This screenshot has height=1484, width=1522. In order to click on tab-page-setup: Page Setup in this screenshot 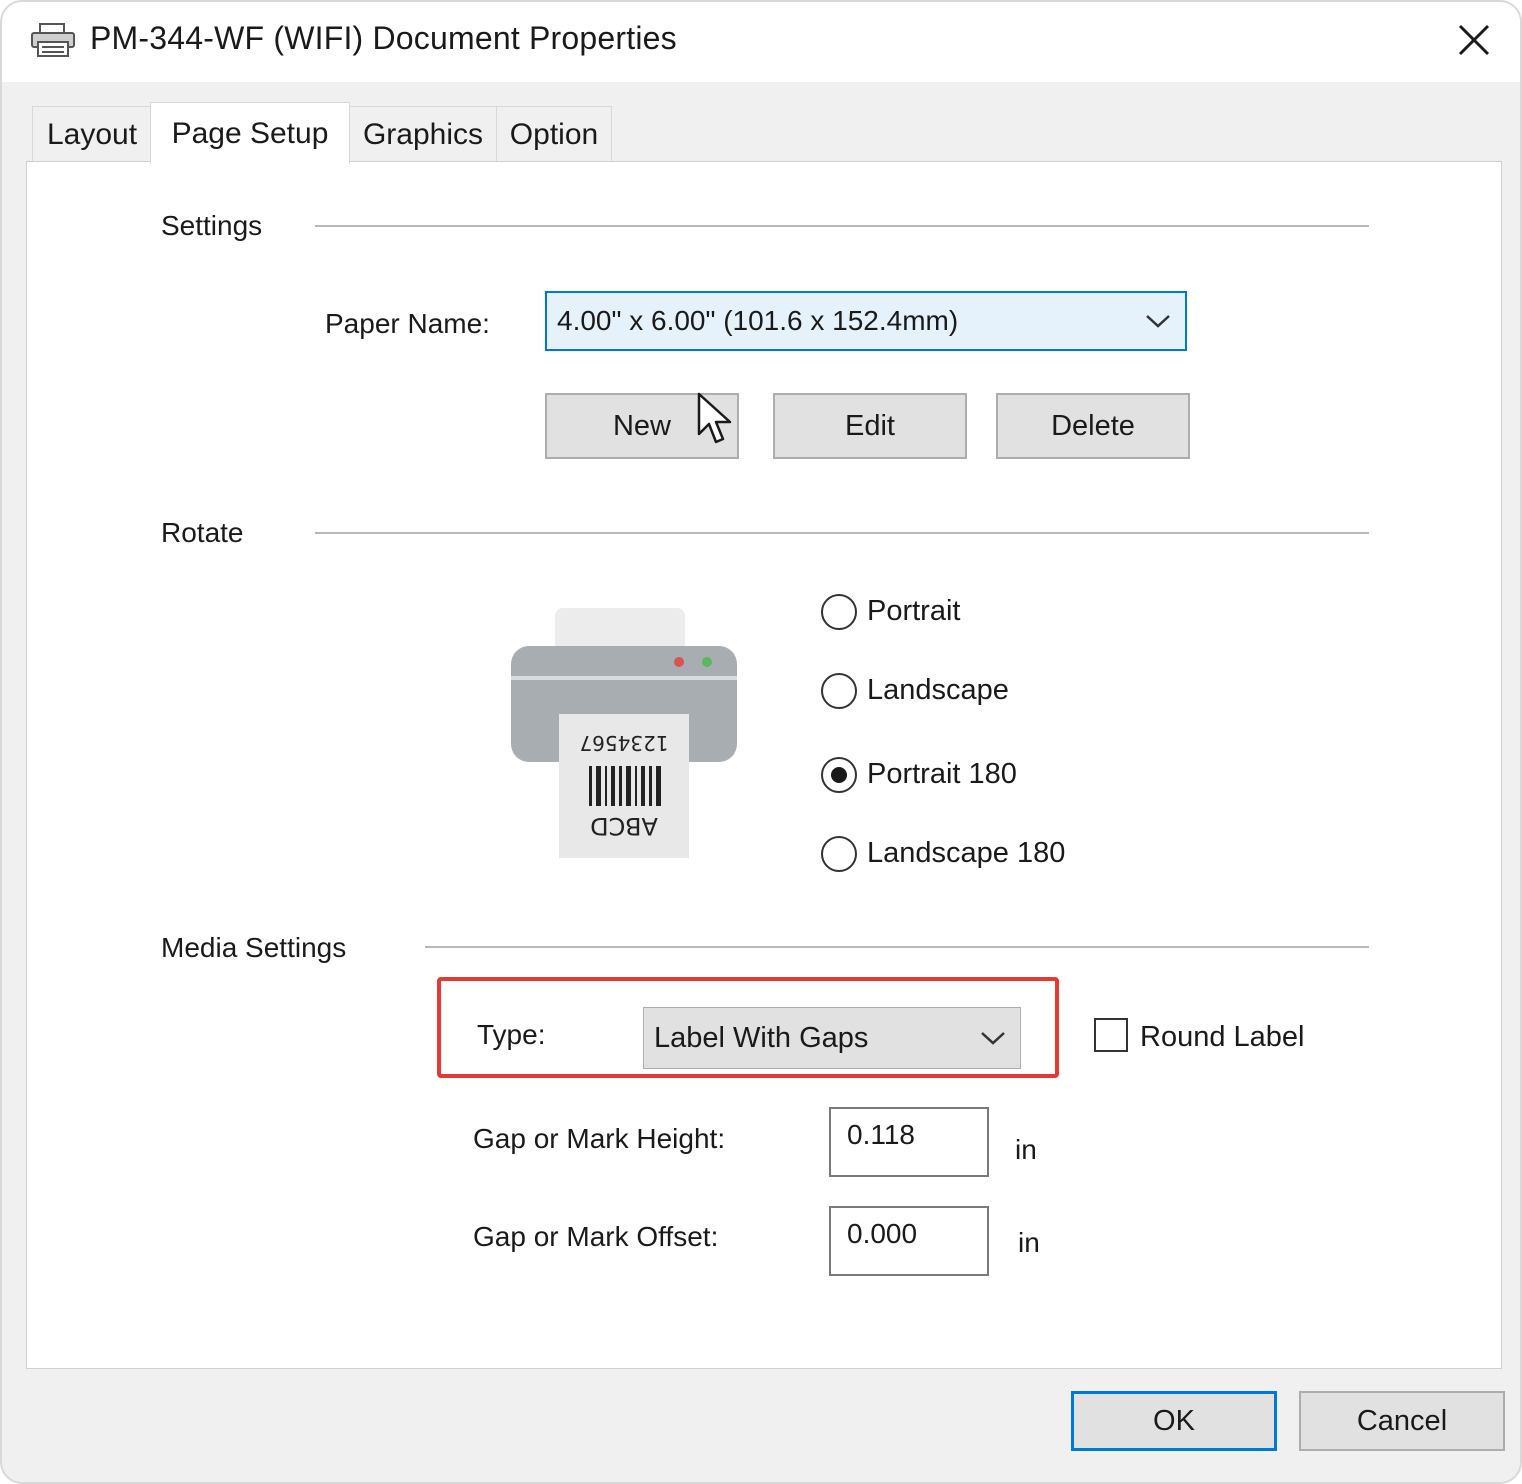, I will do `click(250, 133)`.